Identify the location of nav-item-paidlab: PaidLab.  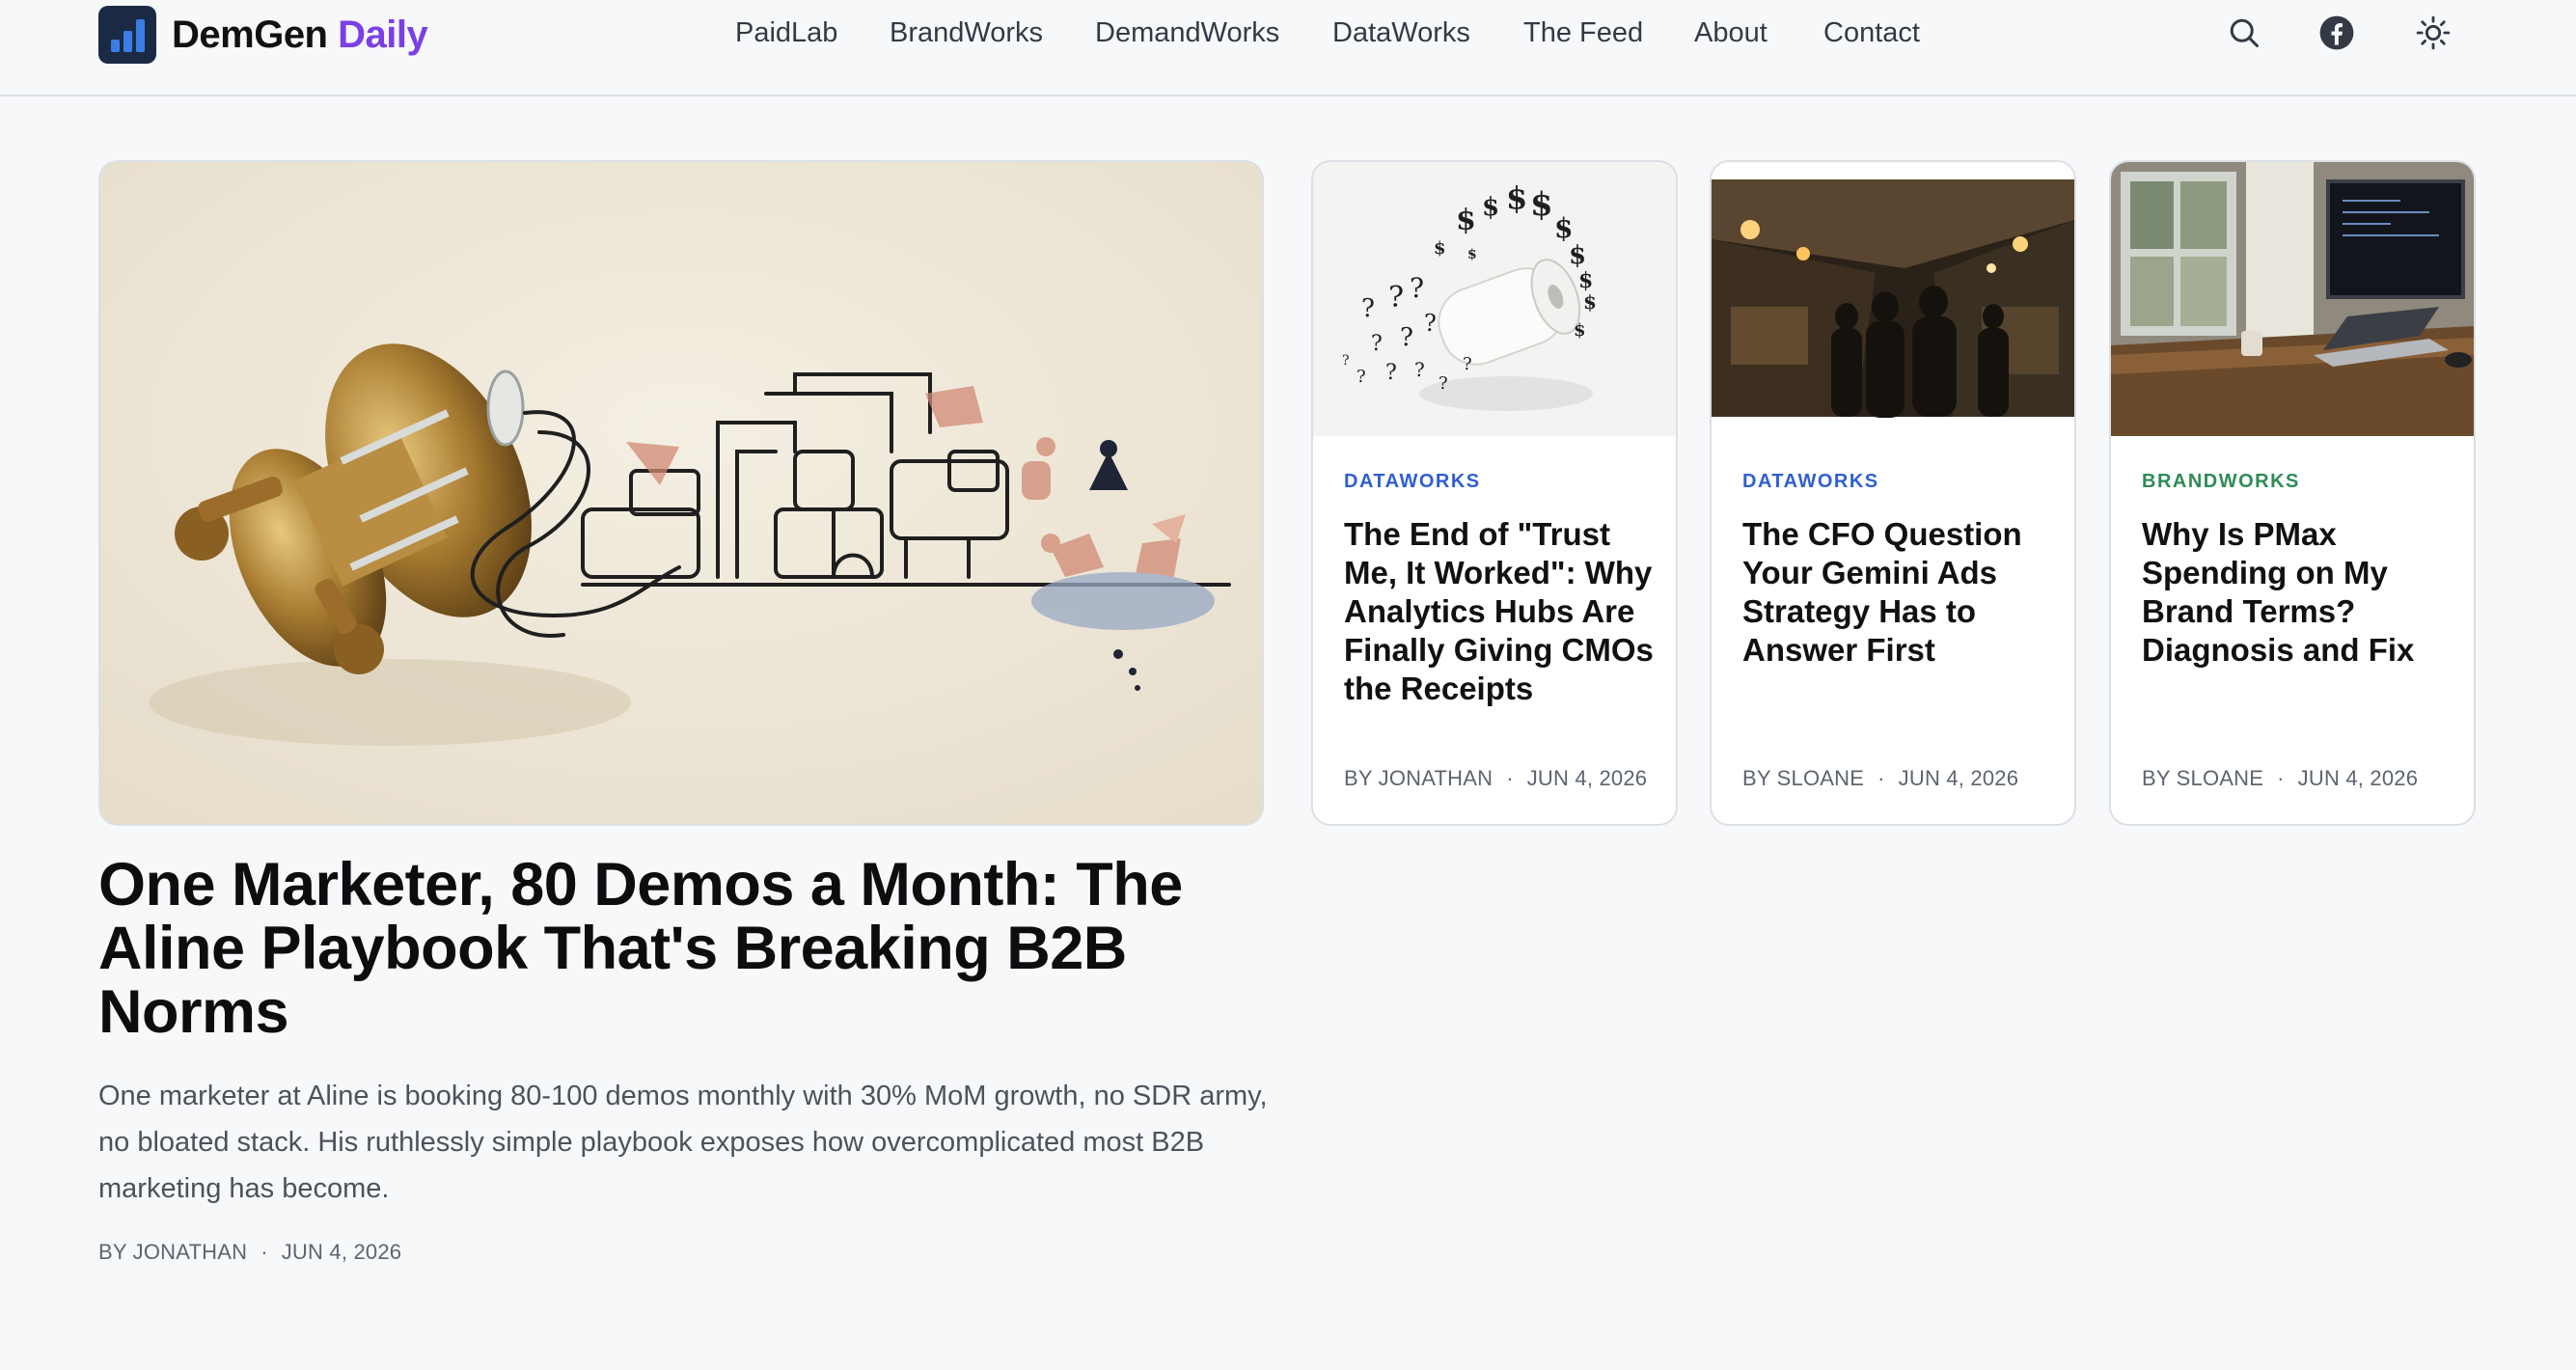
(786, 33).